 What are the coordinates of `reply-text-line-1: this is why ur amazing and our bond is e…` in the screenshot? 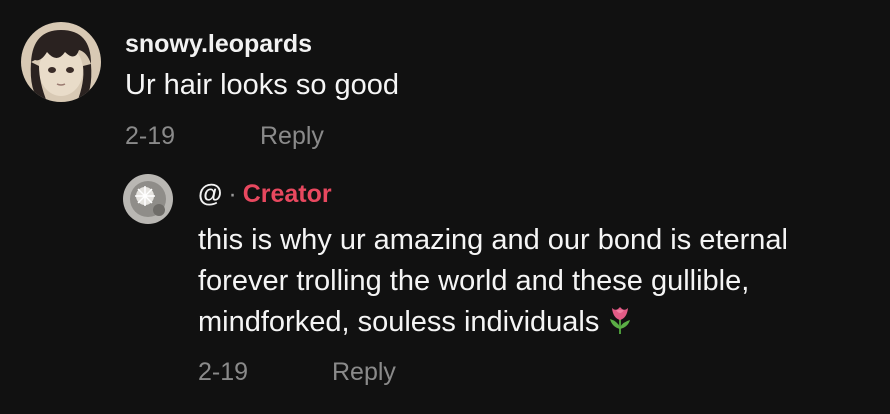 It's located at (493, 240).